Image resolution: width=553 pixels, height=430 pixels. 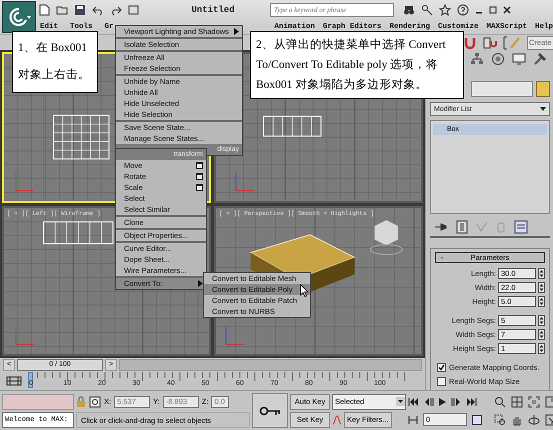 I want to click on monitor-icon, so click(x=519, y=59).